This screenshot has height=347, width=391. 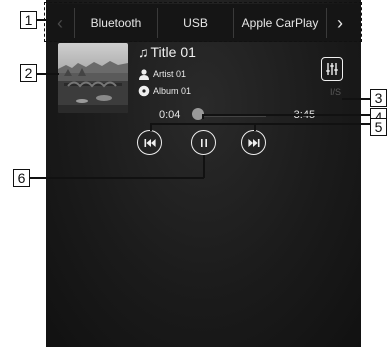 I want to click on elapsed-time: 0:04, so click(x=170, y=115).